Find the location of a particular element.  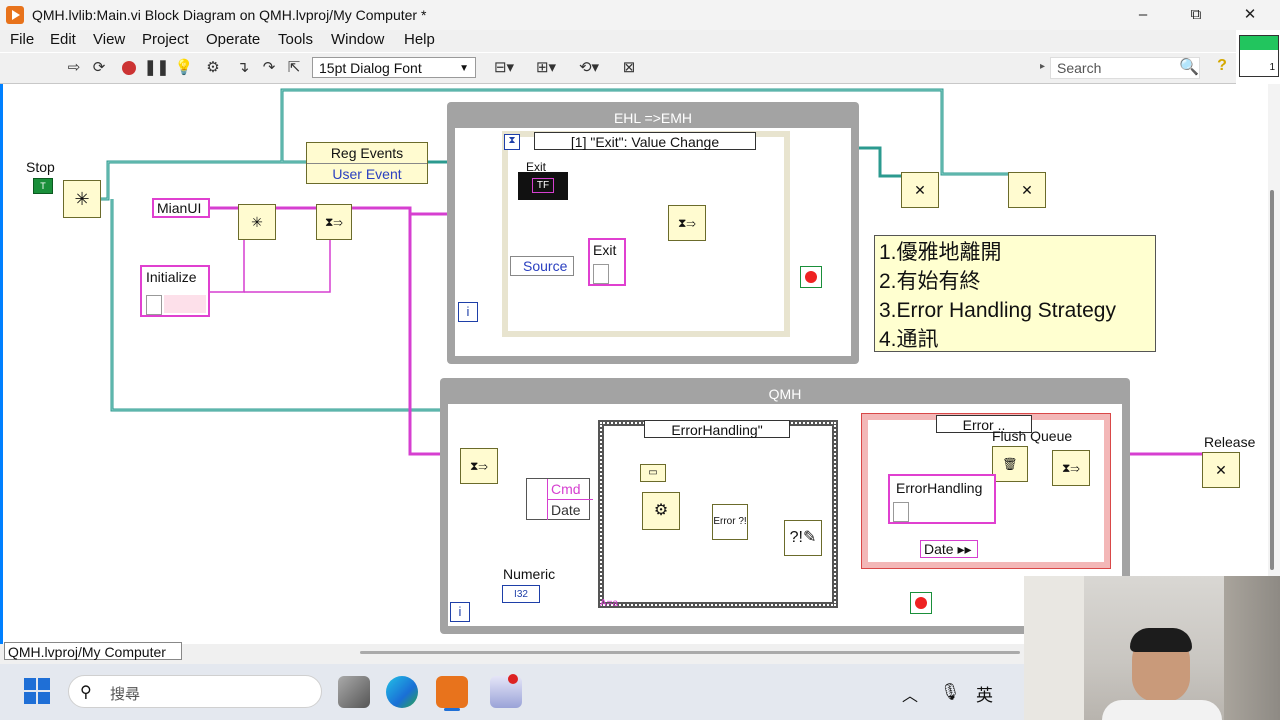

menu-project: Project is located at coordinates (165, 39).